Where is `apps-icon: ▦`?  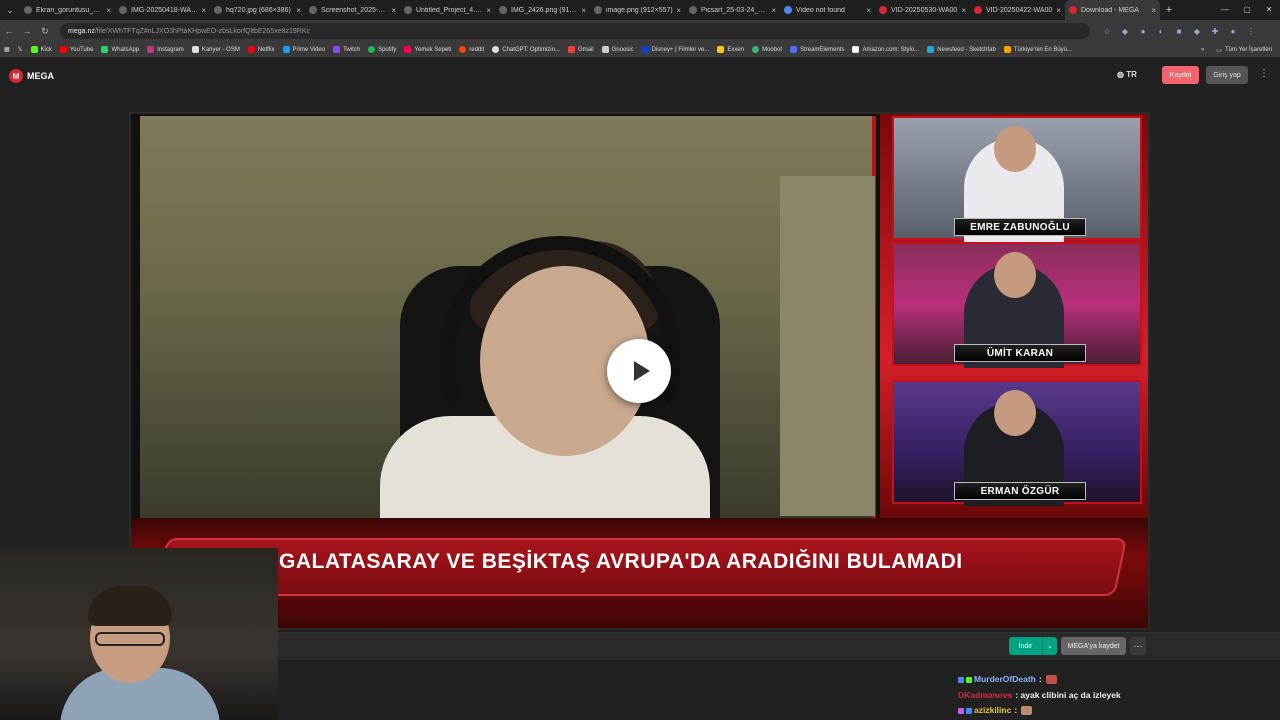
apps-icon: ▦ is located at coordinates (7, 49).